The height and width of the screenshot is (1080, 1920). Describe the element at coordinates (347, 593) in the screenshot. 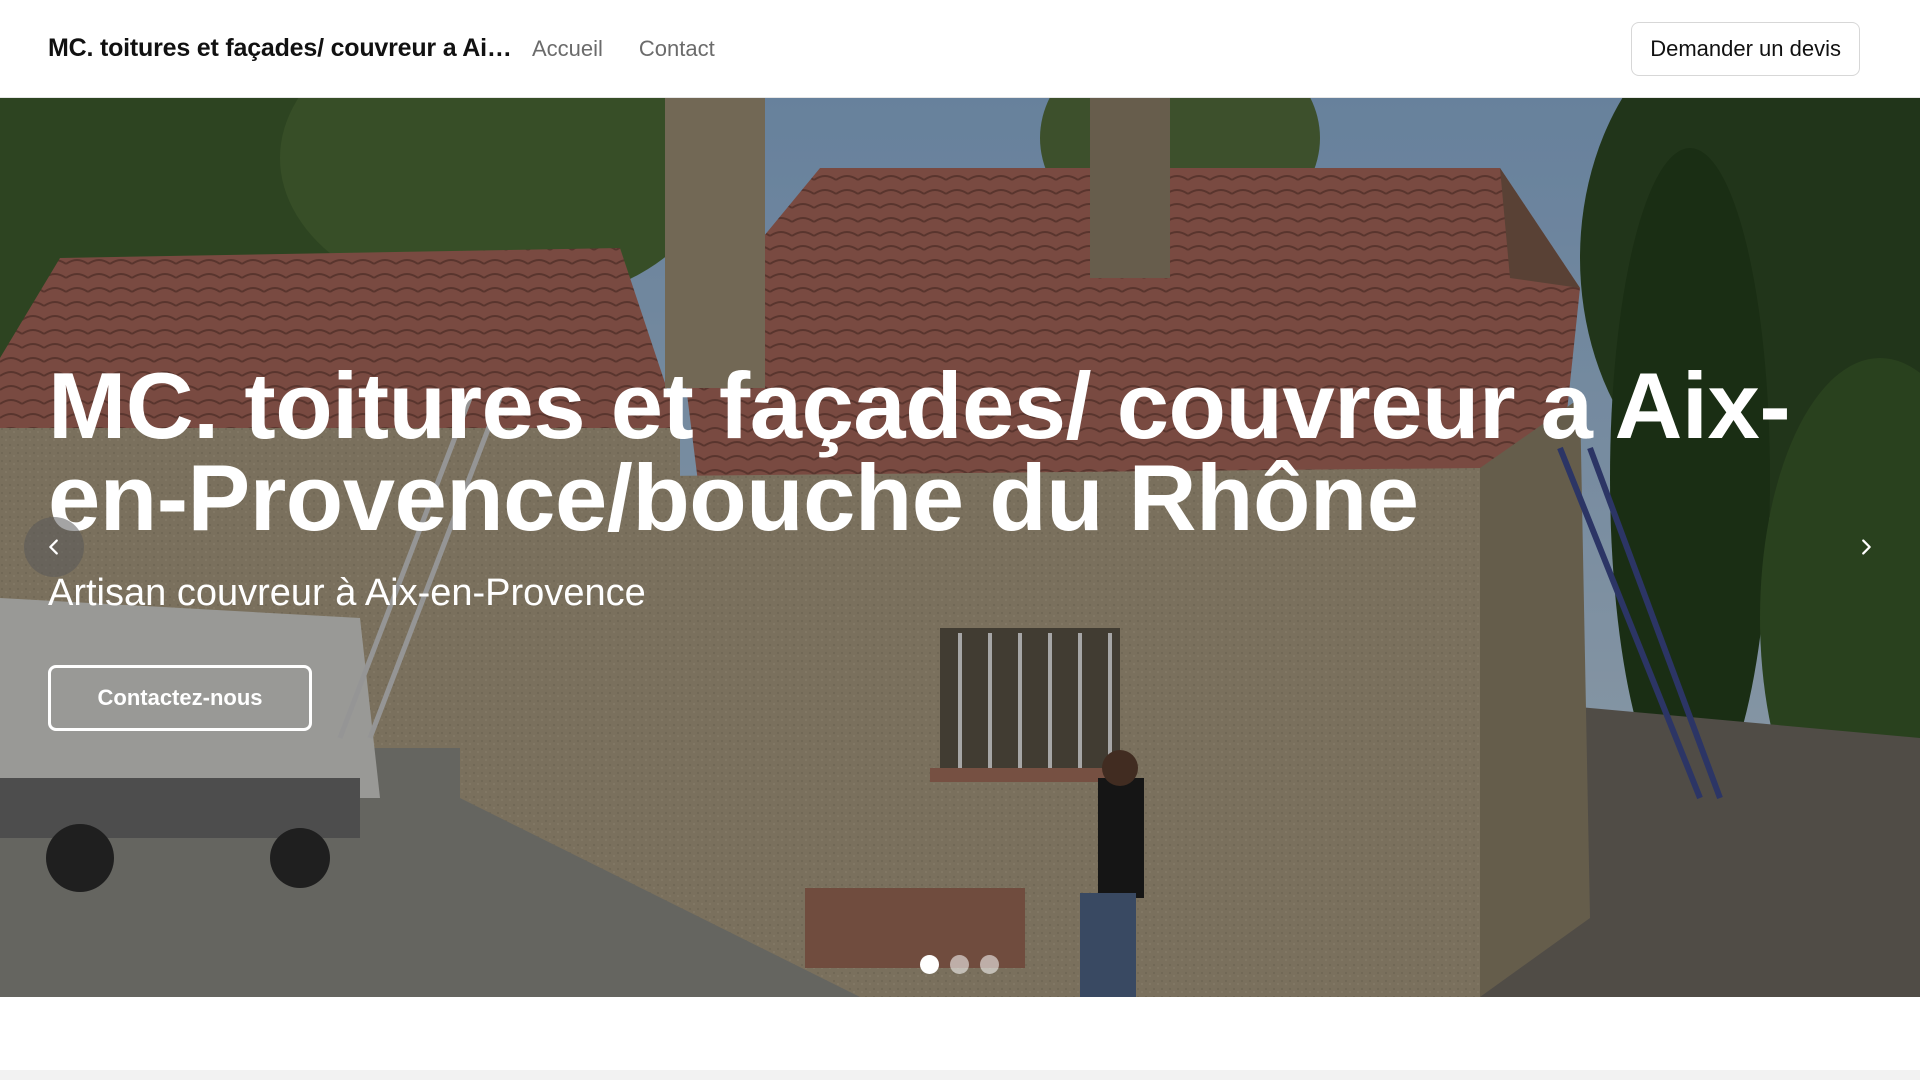

I see `hero-subtitle: Artisan couvreur à Aix-en-Provence` at that location.